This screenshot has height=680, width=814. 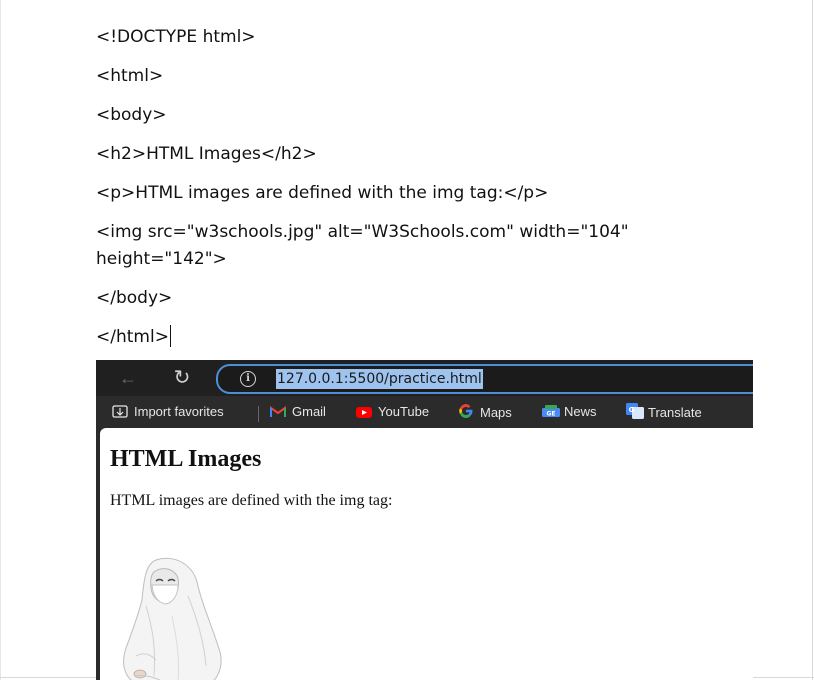 What do you see at coordinates (206, 154) in the screenshot?
I see `code-line: <h2>HTML Images</h2>` at bounding box center [206, 154].